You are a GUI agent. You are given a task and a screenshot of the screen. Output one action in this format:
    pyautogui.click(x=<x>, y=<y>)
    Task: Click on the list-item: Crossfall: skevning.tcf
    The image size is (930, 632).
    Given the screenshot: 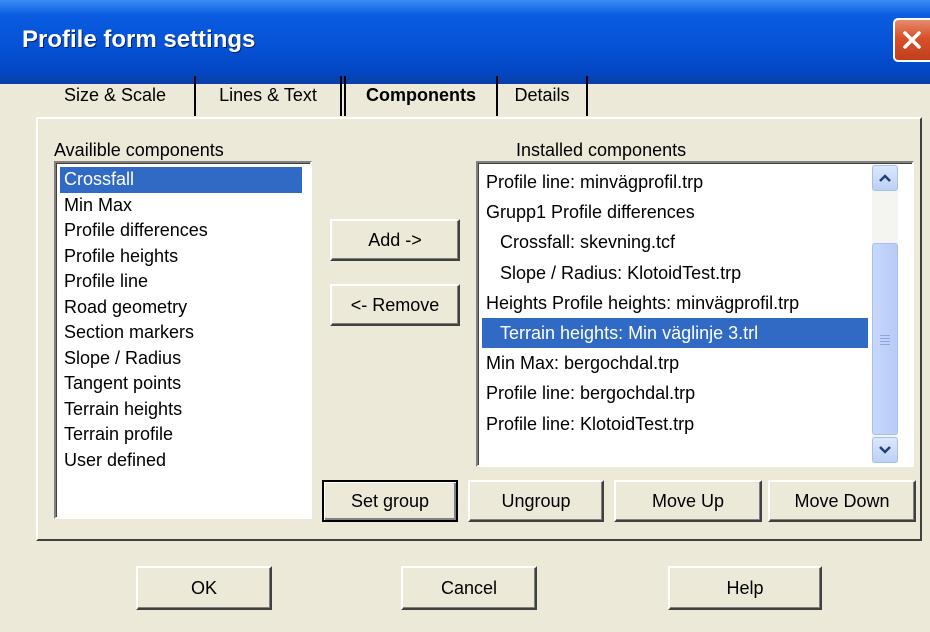 What is the action you would take?
    pyautogui.click(x=675, y=242)
    